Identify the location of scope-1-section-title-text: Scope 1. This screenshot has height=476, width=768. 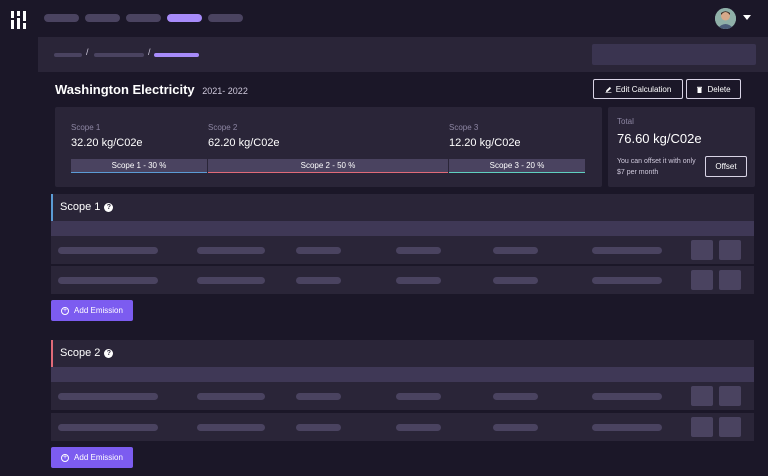
(80, 207).